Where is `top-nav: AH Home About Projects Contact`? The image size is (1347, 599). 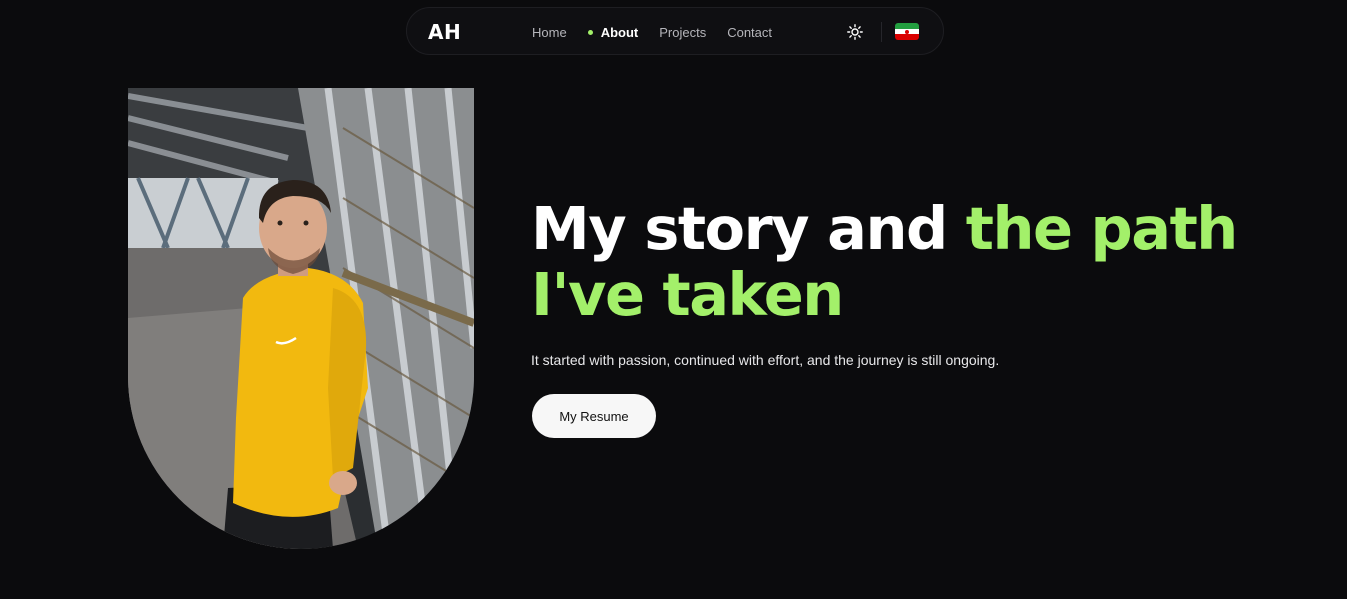
top-nav: AH Home About Projects Contact is located at coordinates (675, 31).